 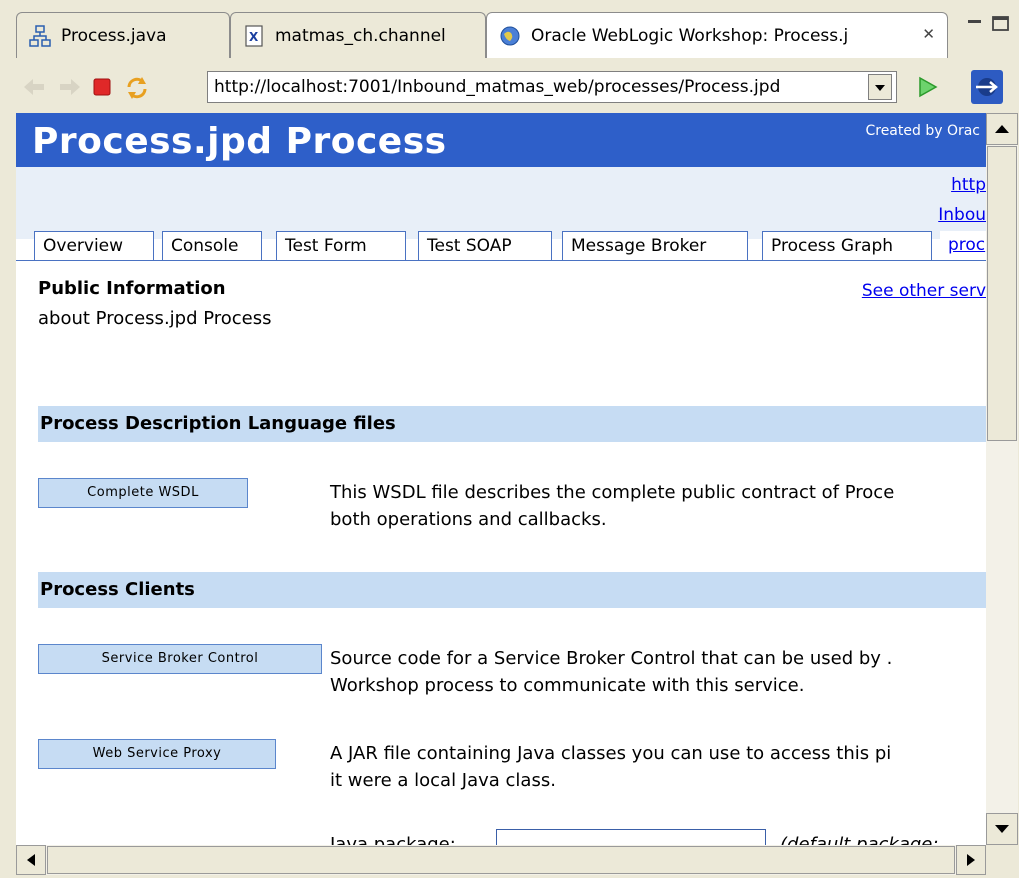 What do you see at coordinates (963, 246) in the screenshot?
I see `tab-process-link: proc` at bounding box center [963, 246].